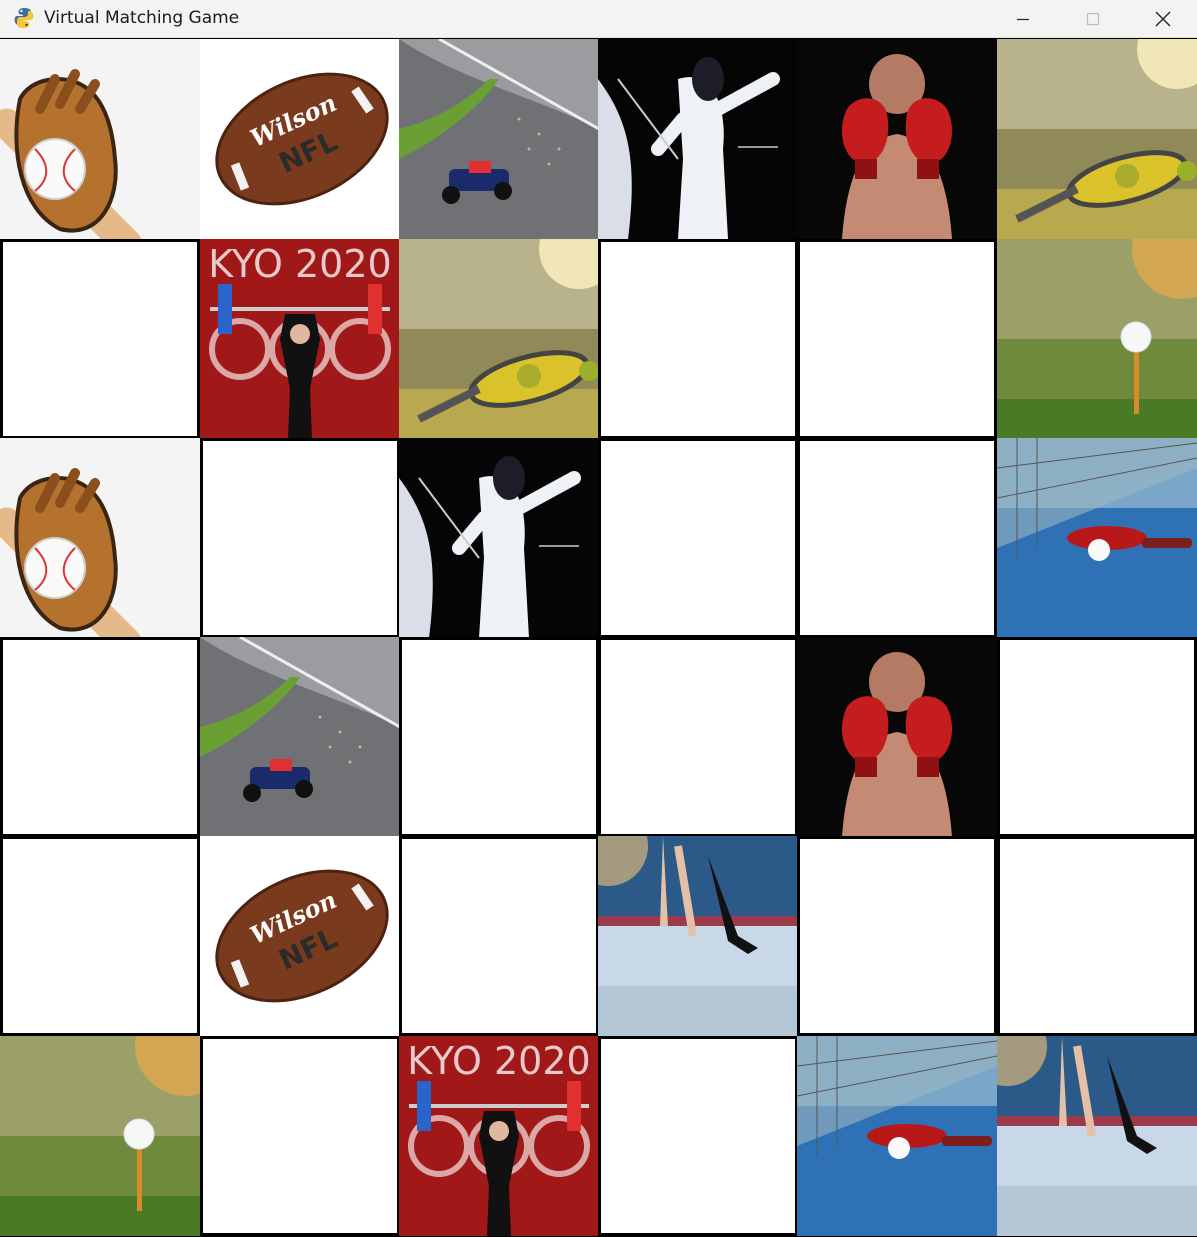 This screenshot has width=1197, height=1237. Describe the element at coordinates (598, 19) in the screenshot. I see `title-bar: Virtual Matching Game` at that location.